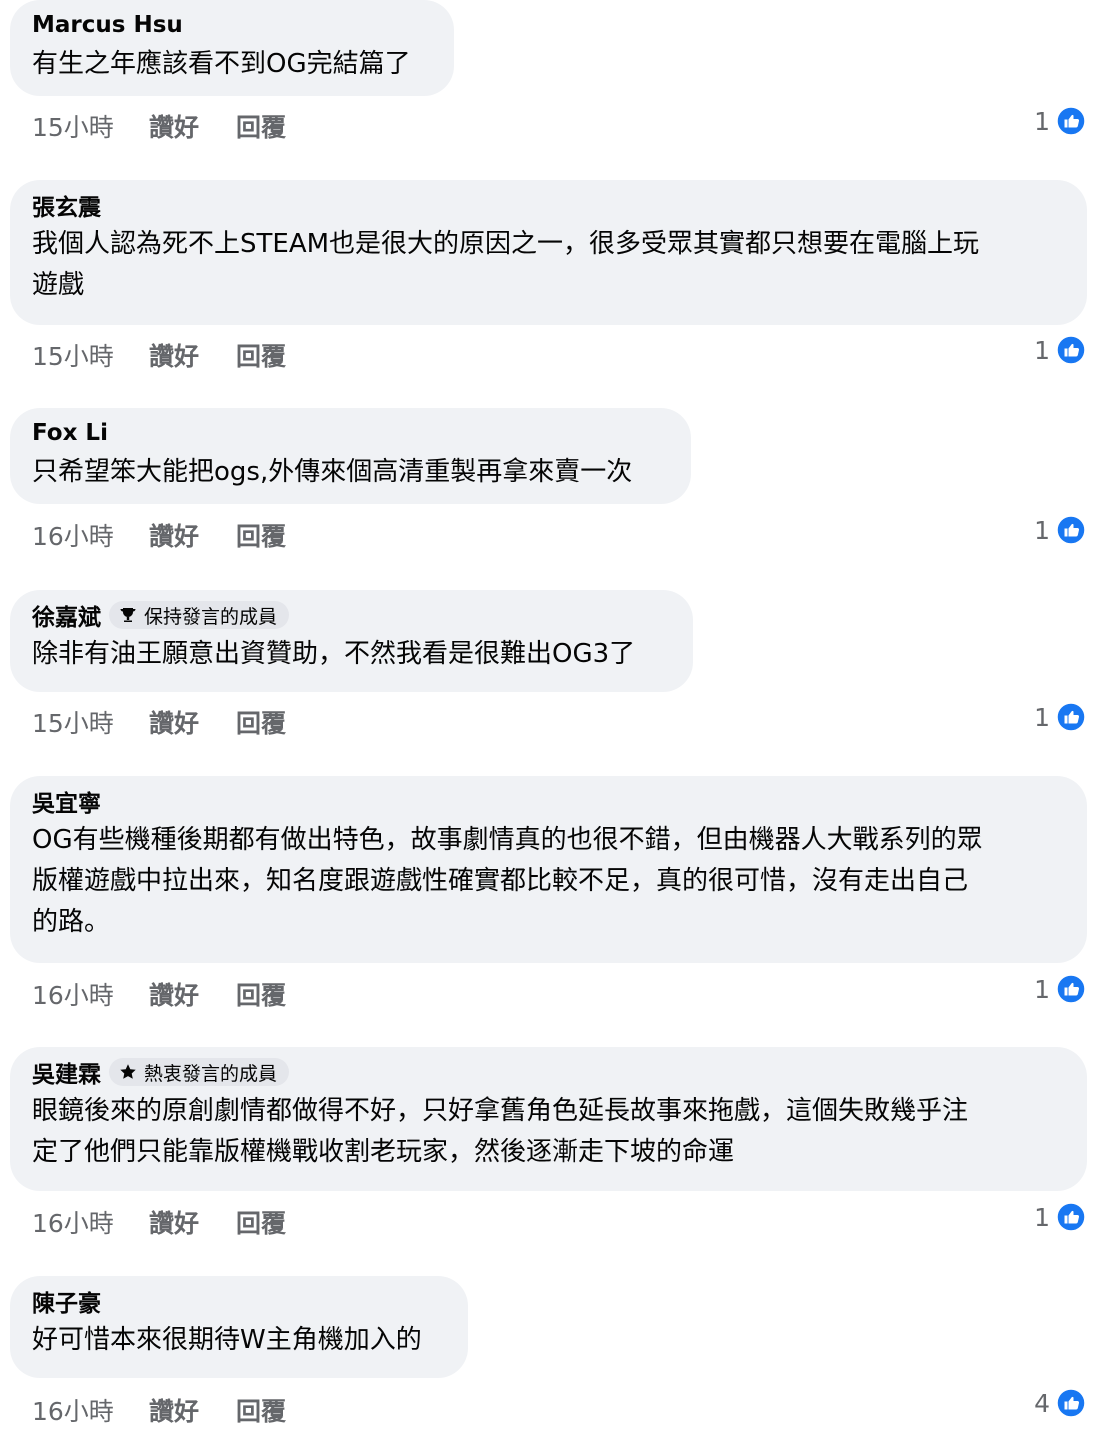  I want to click on author-row: 陳子豪, so click(240, 1301).